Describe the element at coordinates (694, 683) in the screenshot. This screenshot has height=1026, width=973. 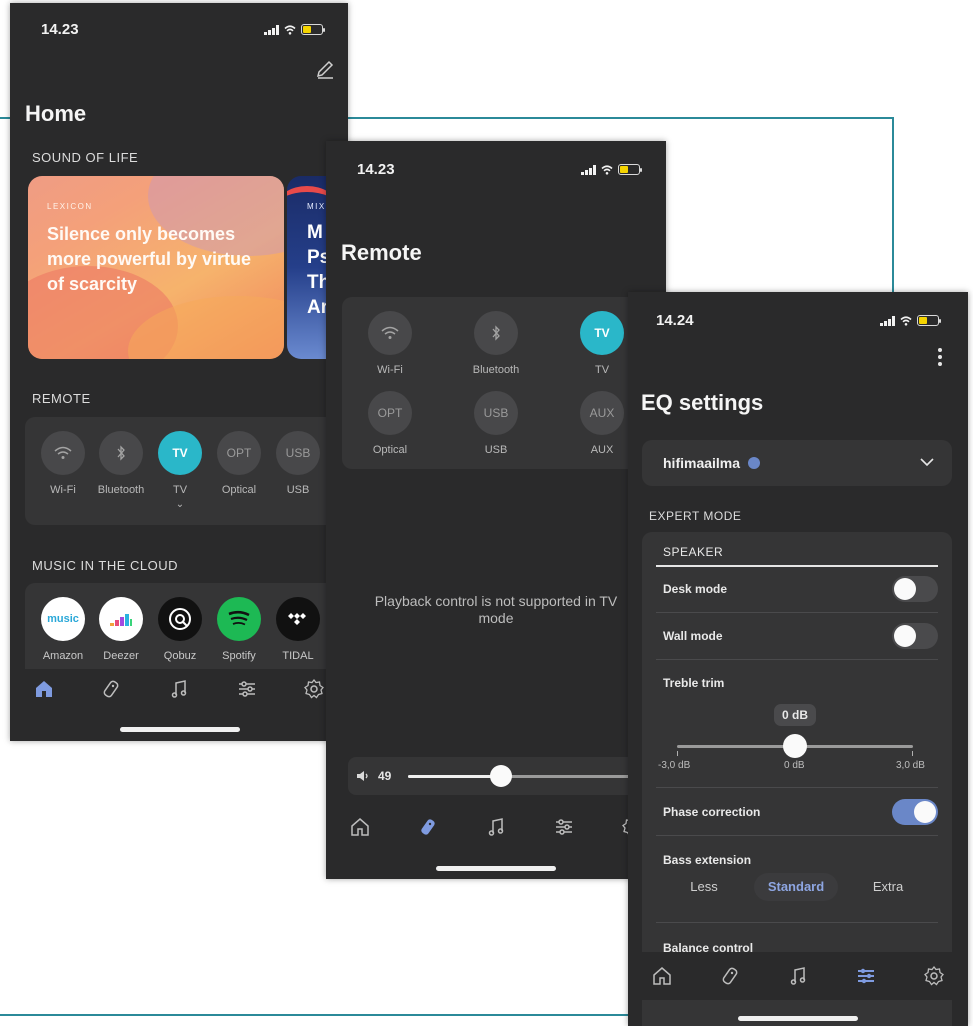
I see `treble-trim-label: Treble trim` at that location.